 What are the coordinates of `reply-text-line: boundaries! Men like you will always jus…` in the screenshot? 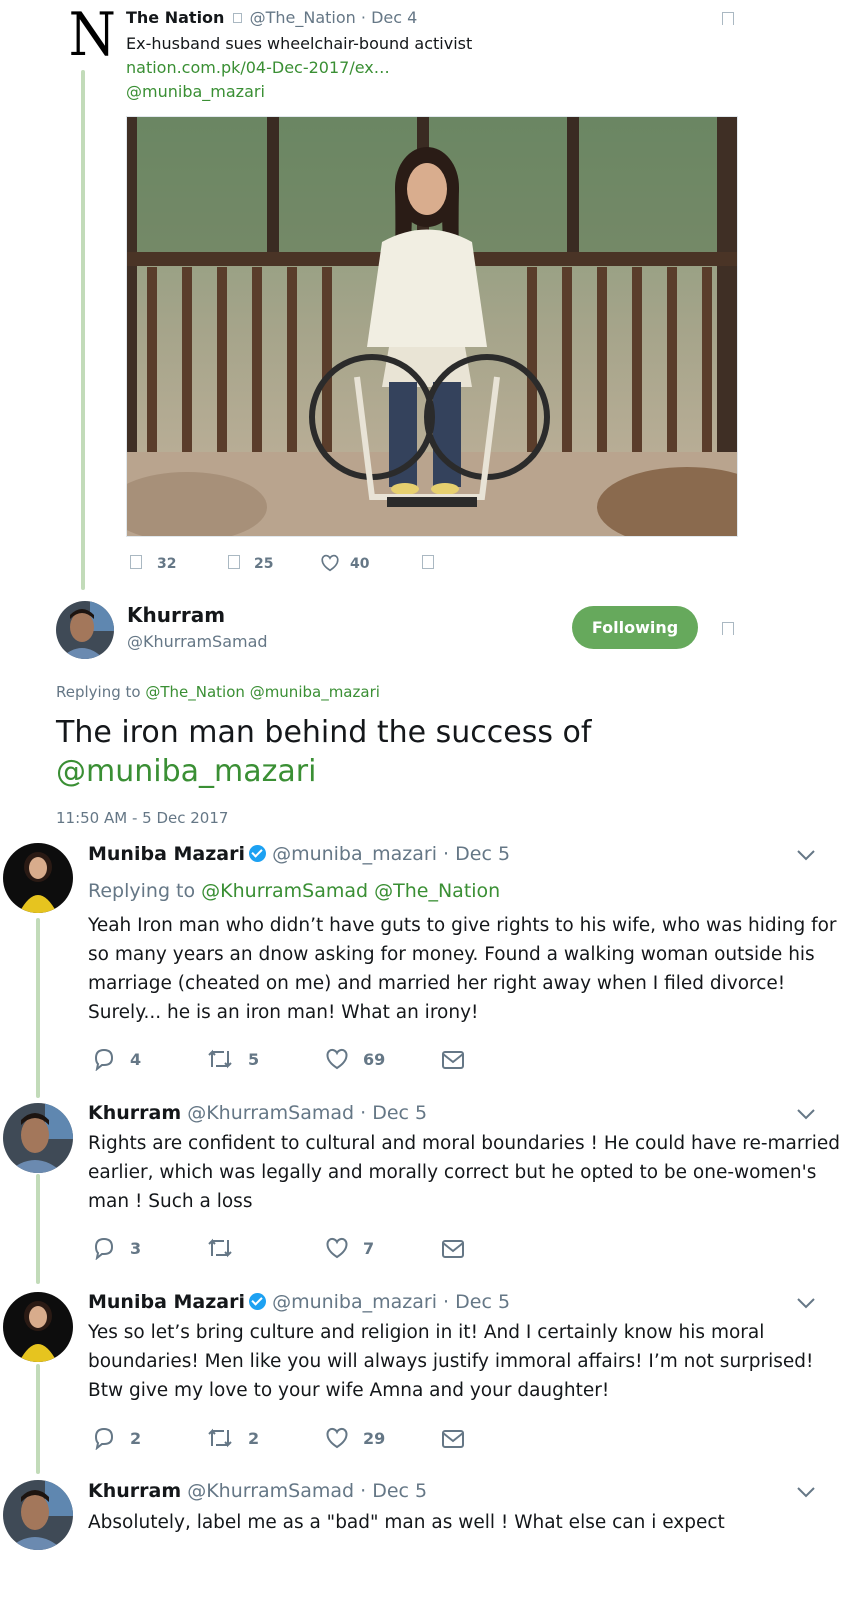 It's located at (451, 1361).